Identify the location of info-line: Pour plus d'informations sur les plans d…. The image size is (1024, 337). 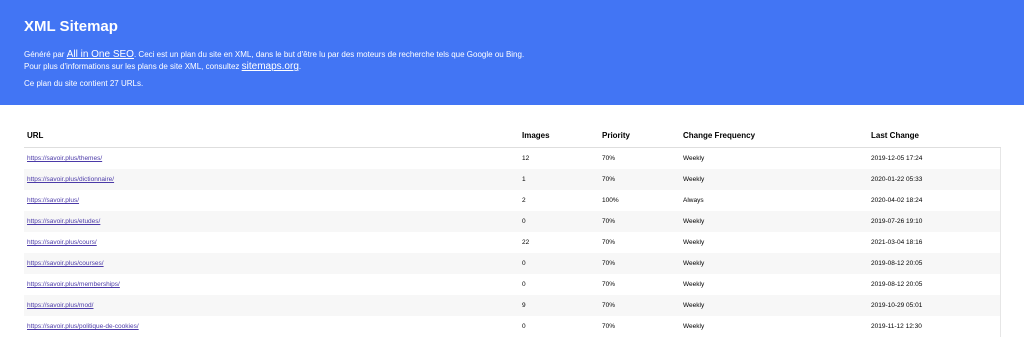
(524, 67).